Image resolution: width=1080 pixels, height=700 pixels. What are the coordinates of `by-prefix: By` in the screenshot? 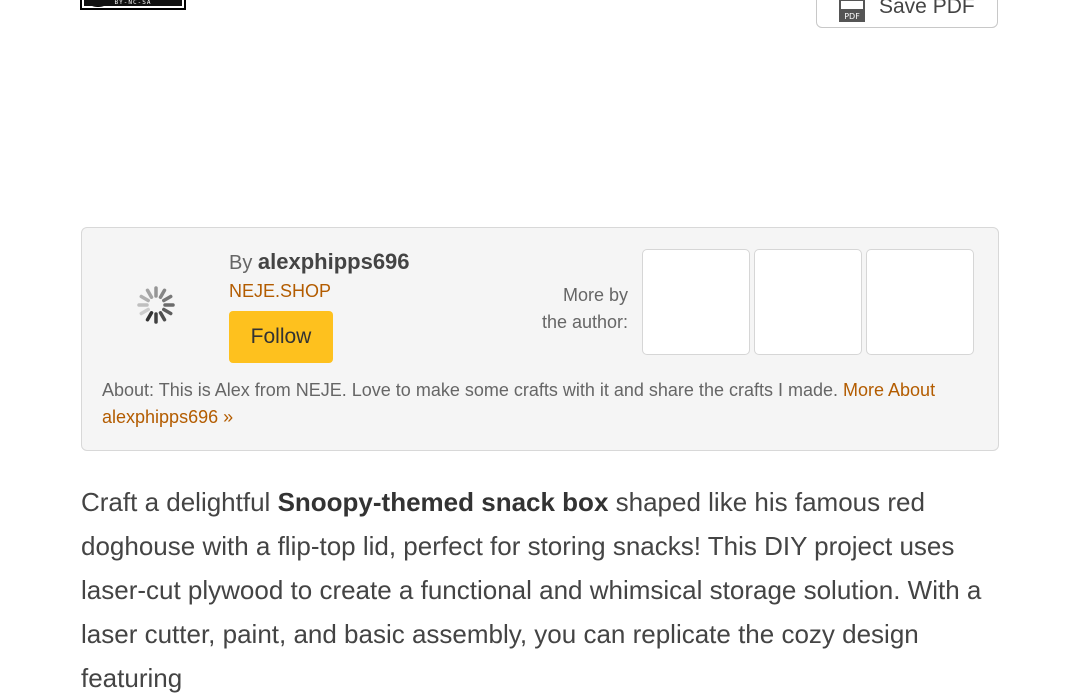 It's located at (241, 263).